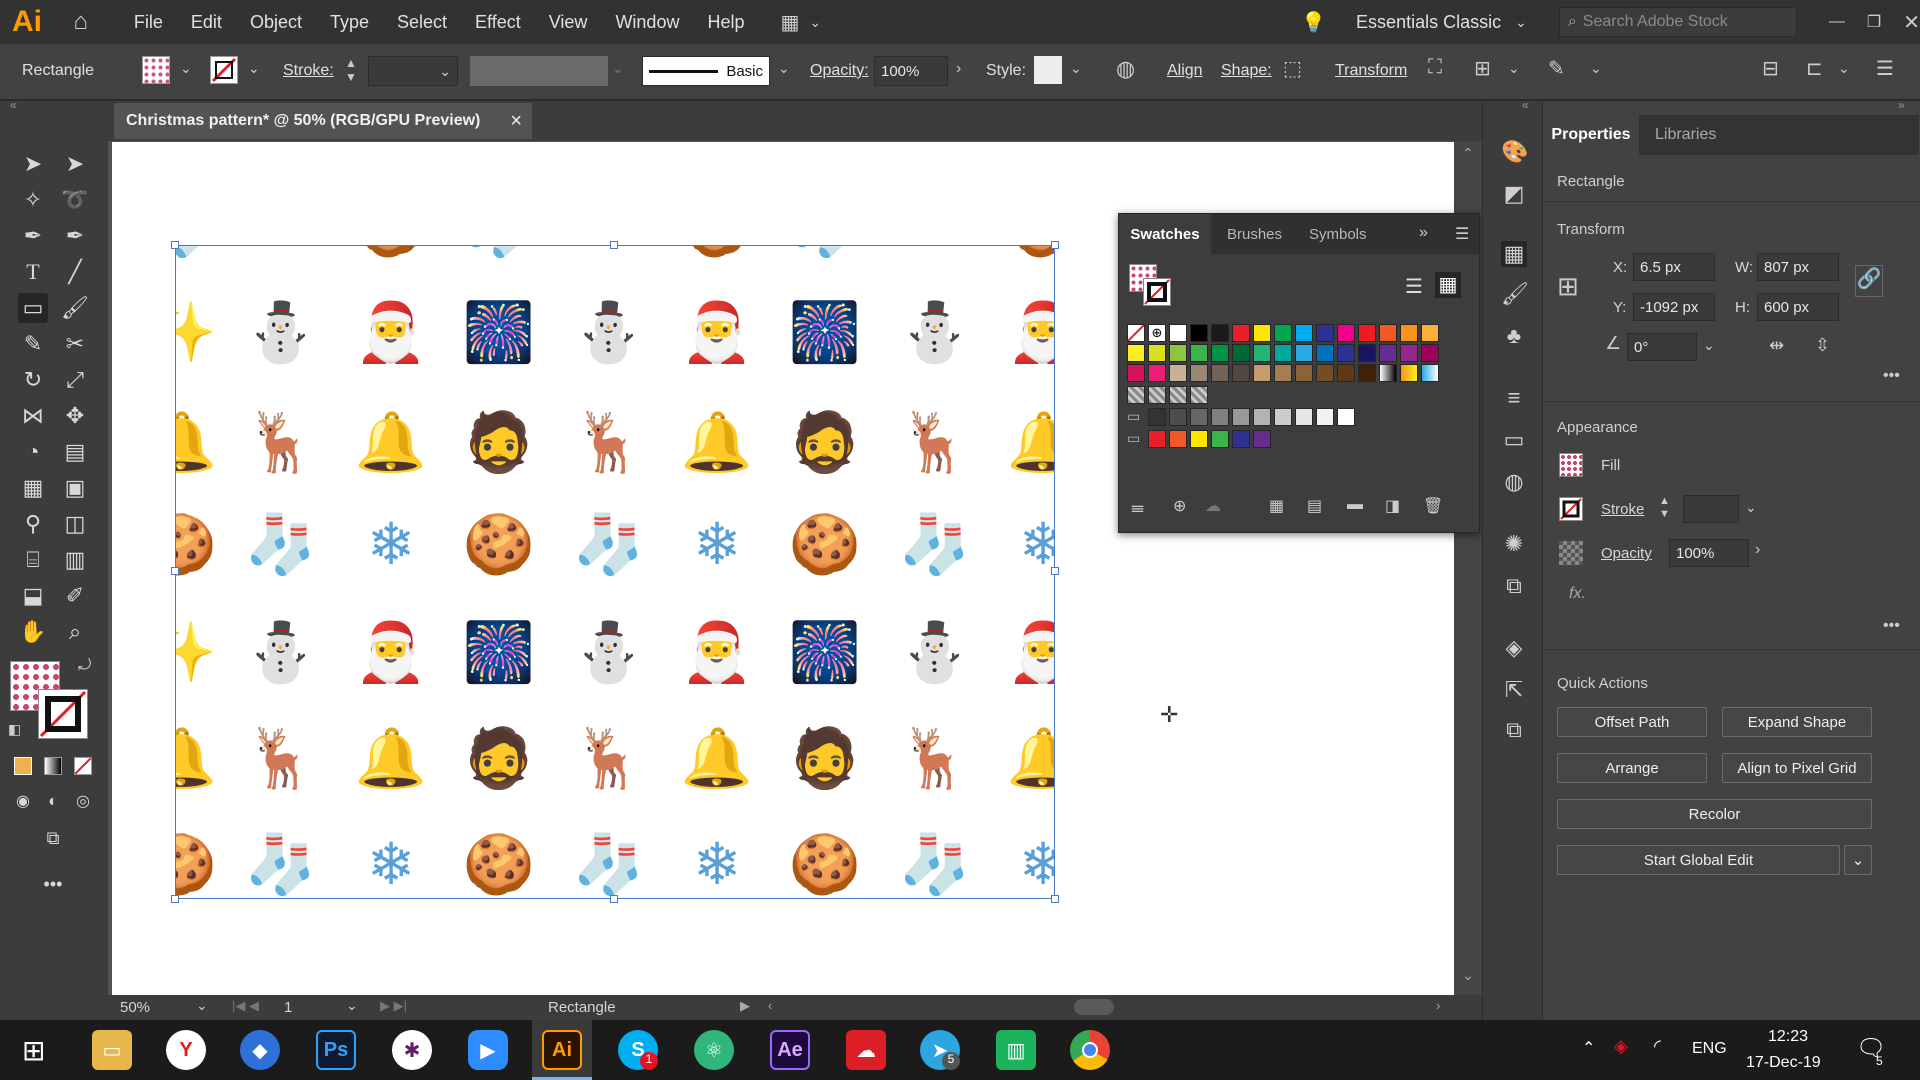  Describe the element at coordinates (911, 71) in the screenshot. I see `opacity-field: 100%` at that location.